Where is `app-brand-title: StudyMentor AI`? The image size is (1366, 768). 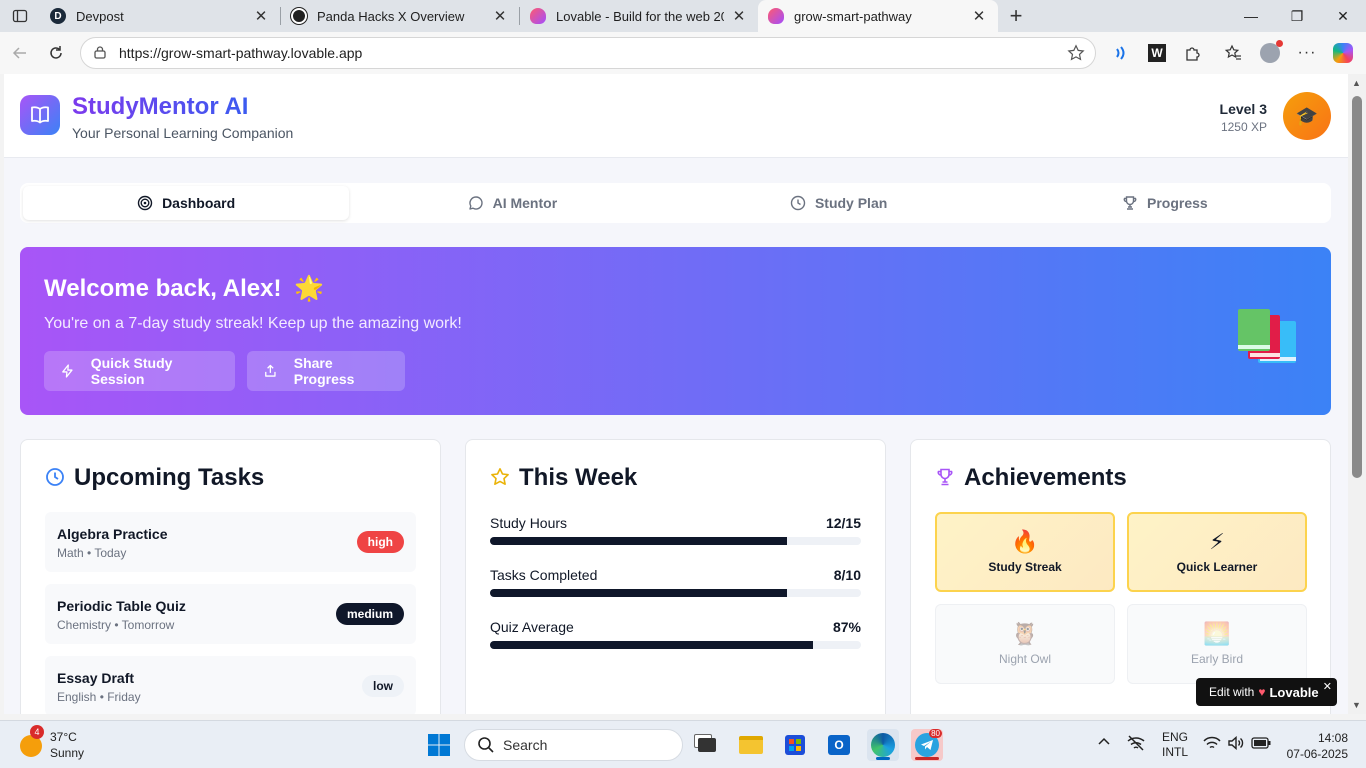 app-brand-title: StudyMentor AI is located at coordinates (160, 106).